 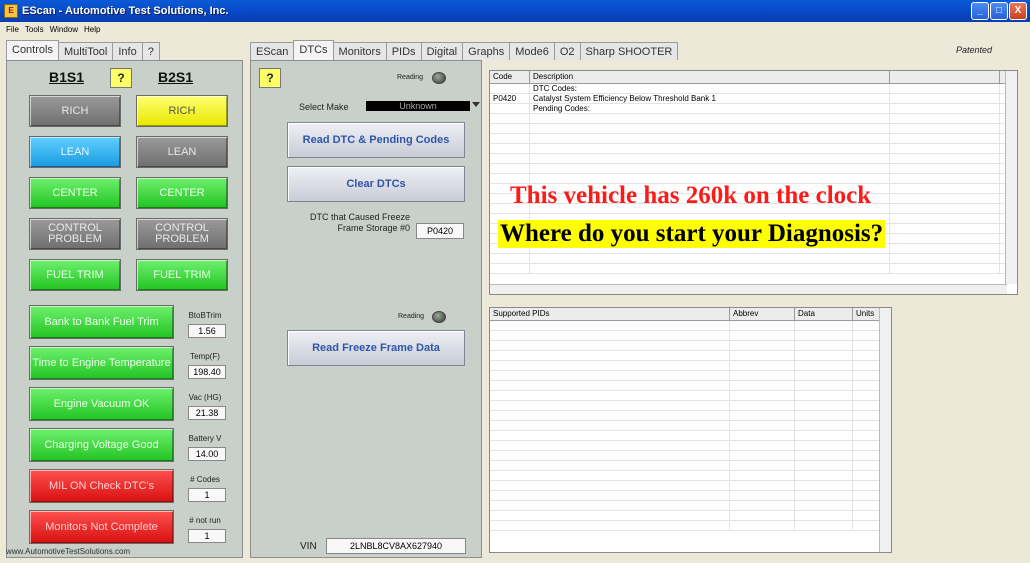 I want to click on tab-monitors: Monitors, so click(x=359, y=51).